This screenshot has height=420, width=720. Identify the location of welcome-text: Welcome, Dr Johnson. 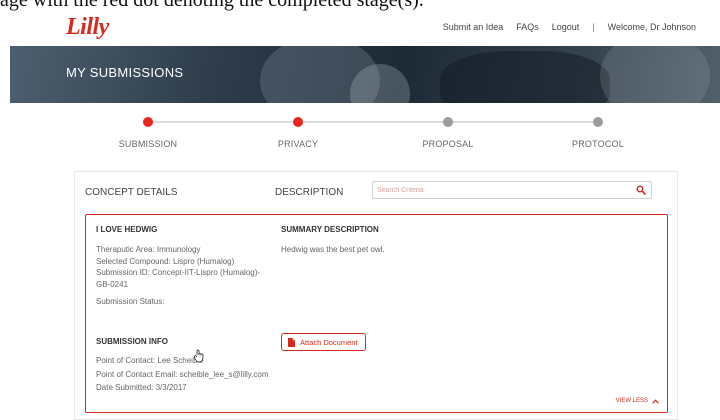
(651, 27).